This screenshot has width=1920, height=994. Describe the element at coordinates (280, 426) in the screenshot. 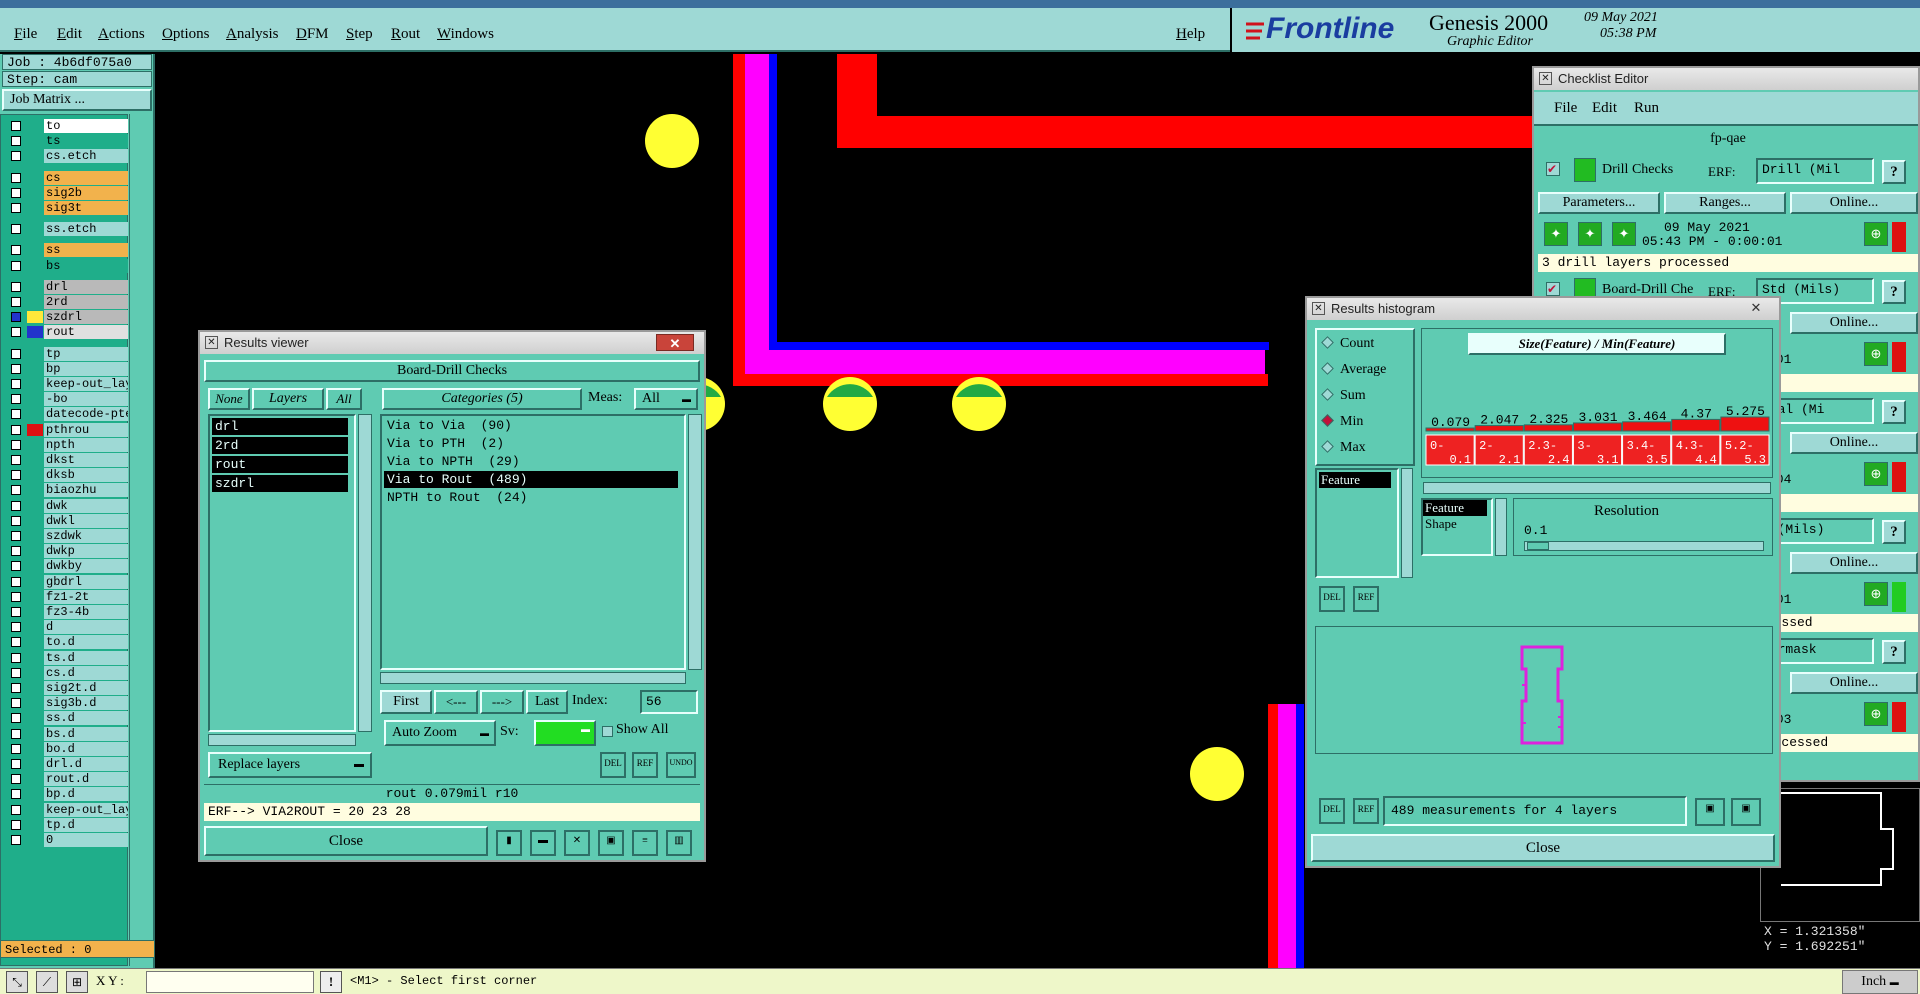

I see `layer-result-item: drl` at that location.